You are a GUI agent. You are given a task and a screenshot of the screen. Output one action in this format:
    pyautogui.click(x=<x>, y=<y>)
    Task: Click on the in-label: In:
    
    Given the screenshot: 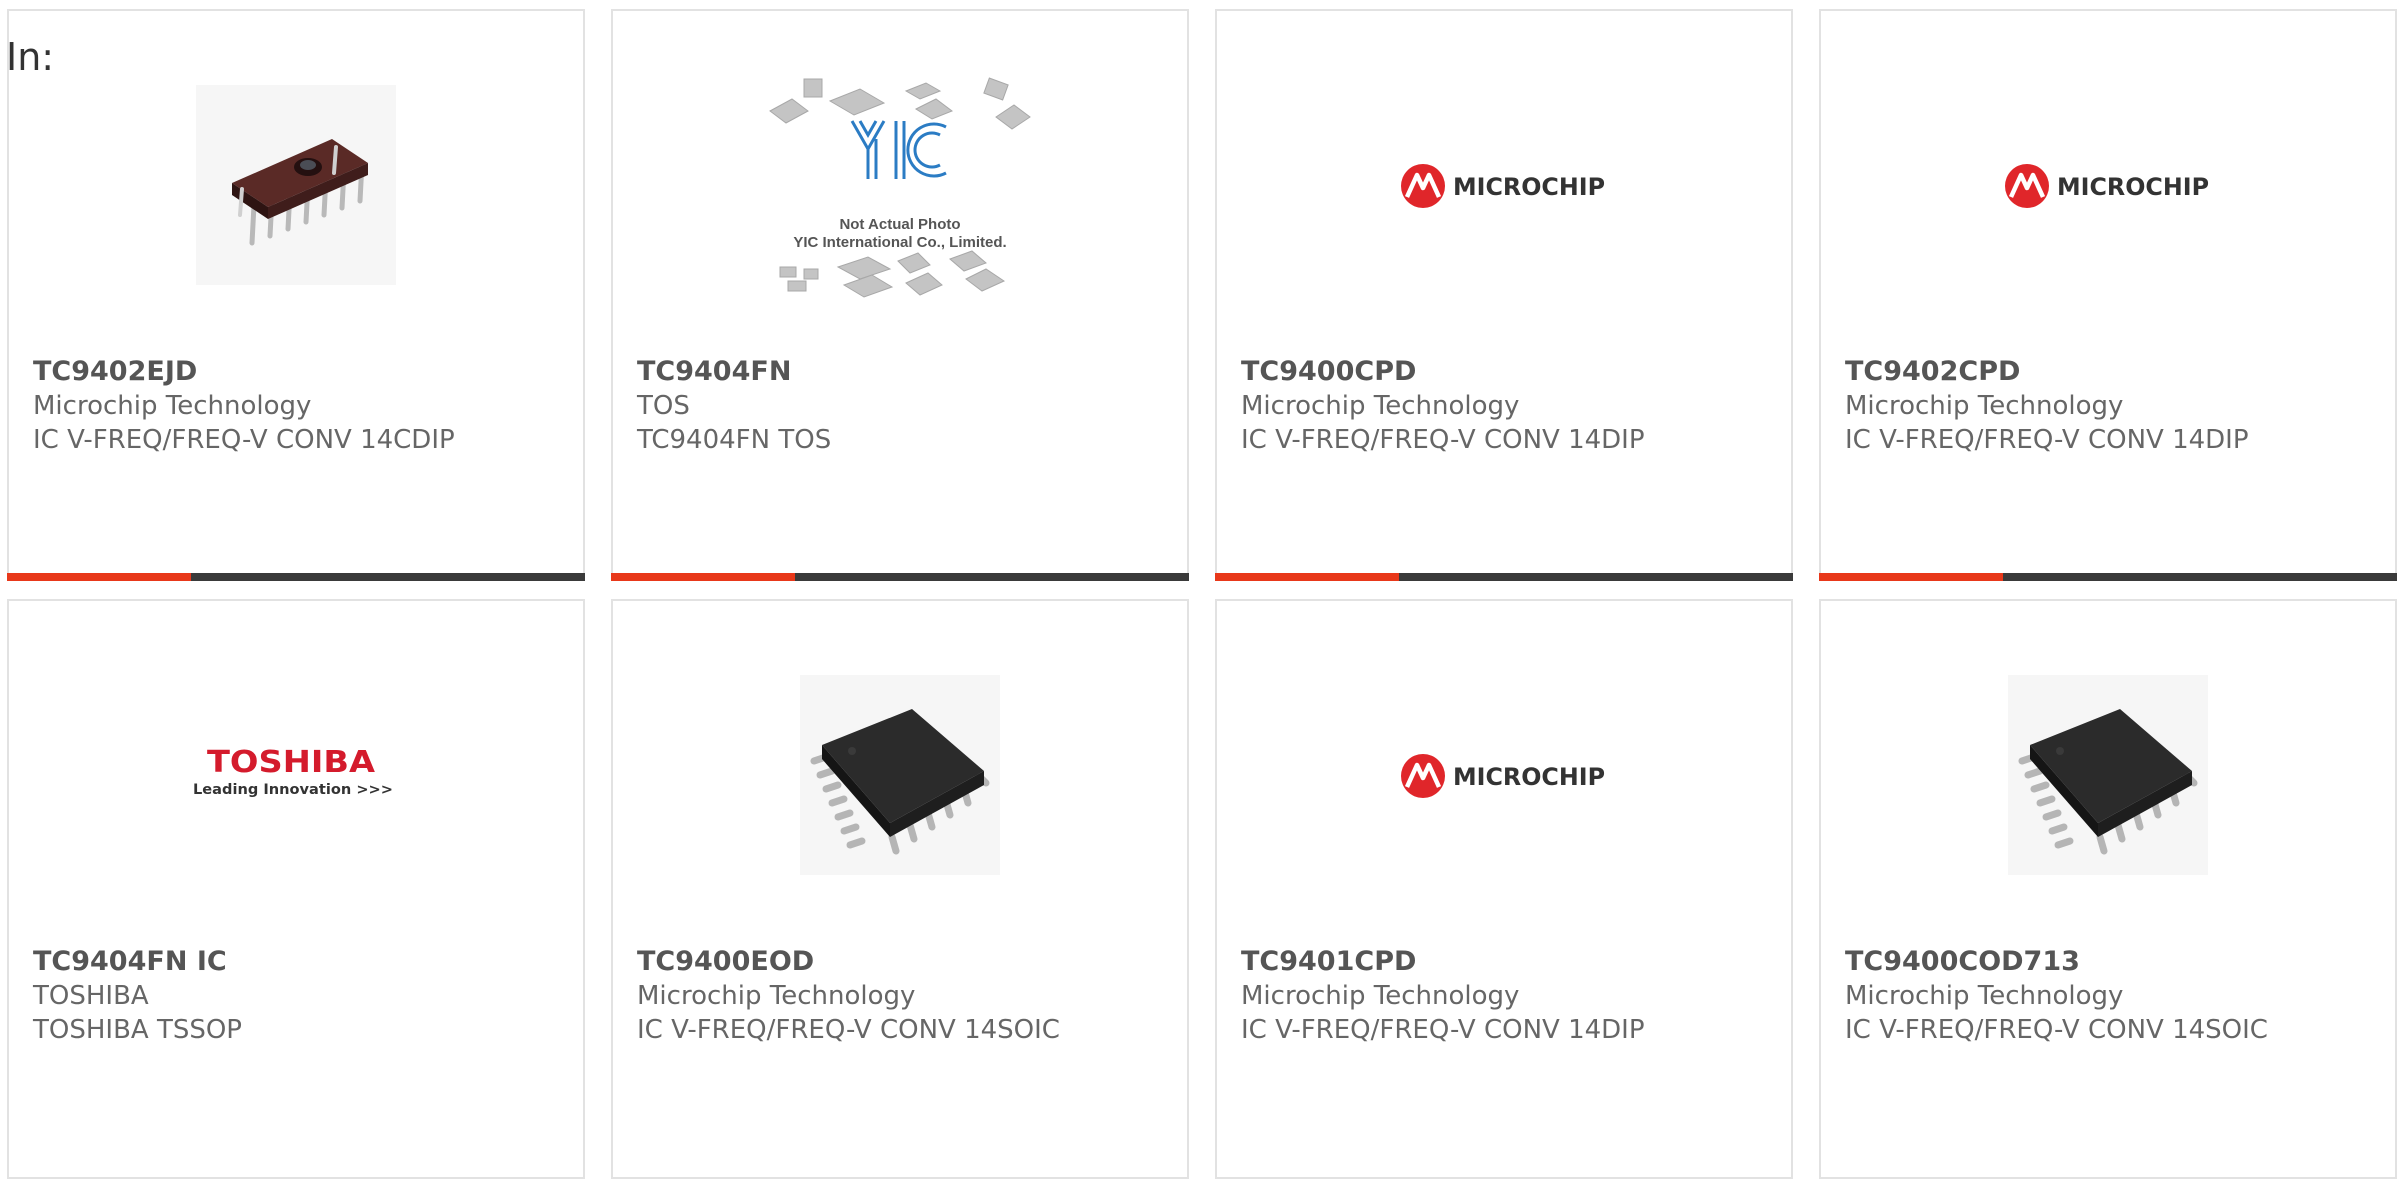 What is the action you would take?
    pyautogui.click(x=30, y=57)
    